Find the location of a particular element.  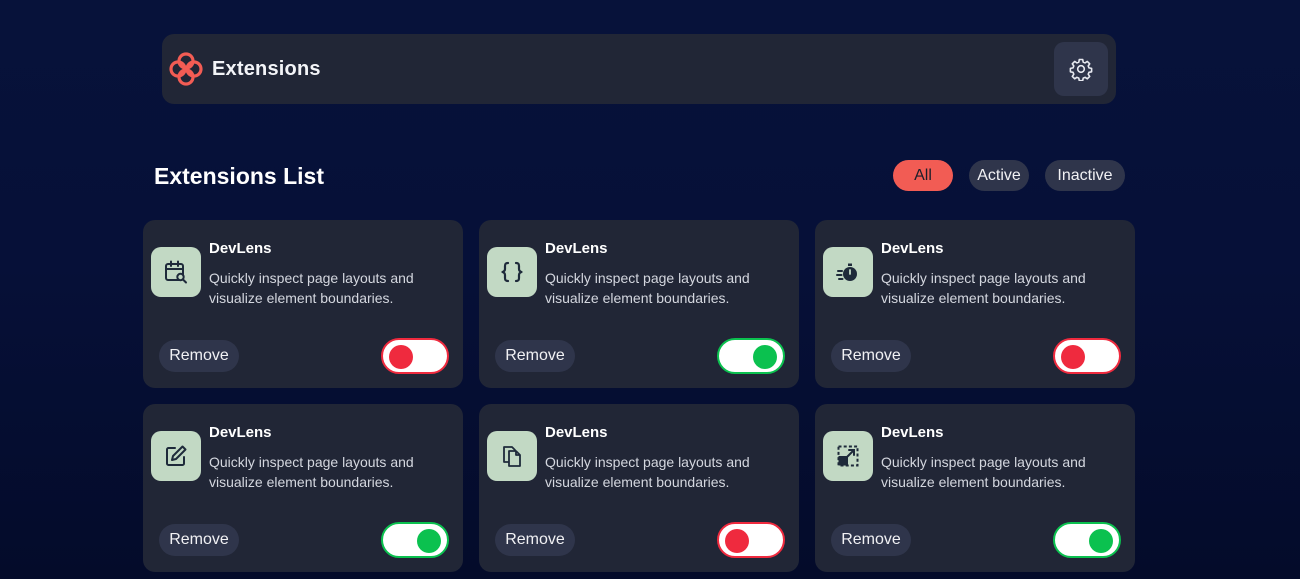

settings-button is located at coordinates (1081, 69).